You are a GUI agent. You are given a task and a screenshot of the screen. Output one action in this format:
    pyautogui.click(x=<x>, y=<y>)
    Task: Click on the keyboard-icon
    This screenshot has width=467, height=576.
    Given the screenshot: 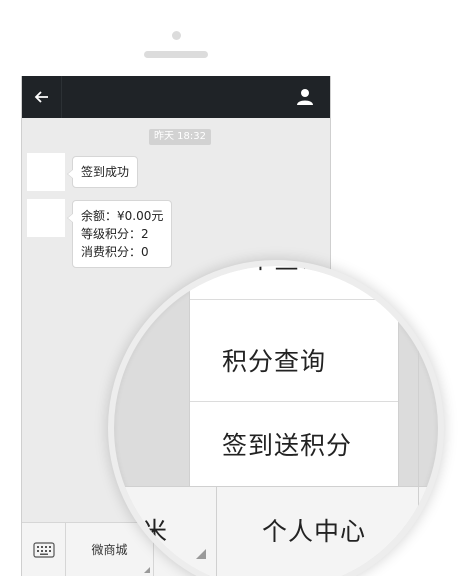 What is the action you would take?
    pyautogui.click(x=43, y=549)
    